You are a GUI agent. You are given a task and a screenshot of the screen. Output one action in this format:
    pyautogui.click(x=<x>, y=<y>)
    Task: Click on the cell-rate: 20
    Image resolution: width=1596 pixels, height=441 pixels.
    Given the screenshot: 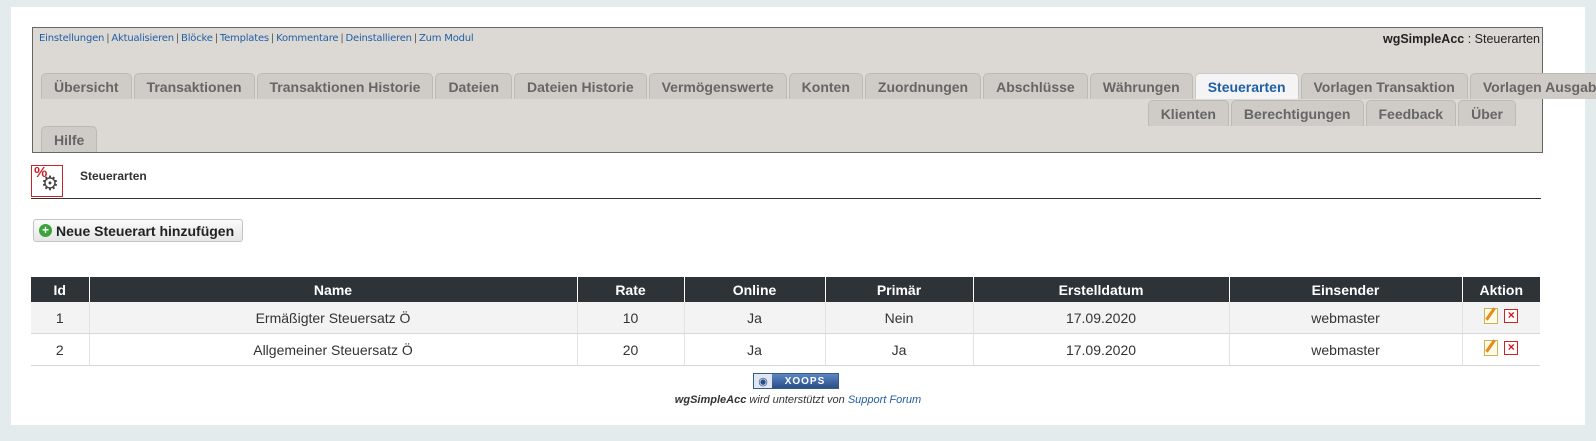 What is the action you would take?
    pyautogui.click(x=630, y=349)
    